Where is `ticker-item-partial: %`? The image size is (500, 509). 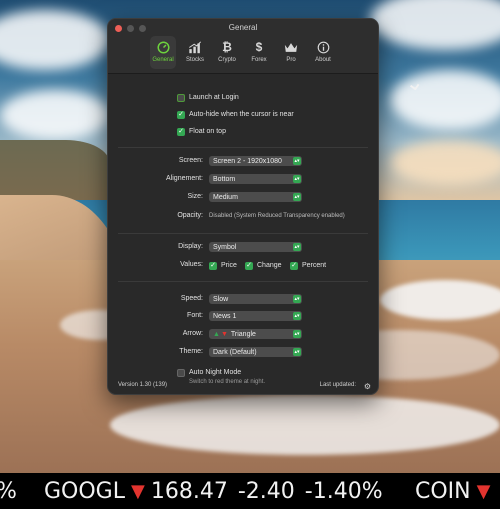 ticker-item-partial: % is located at coordinates (8, 491).